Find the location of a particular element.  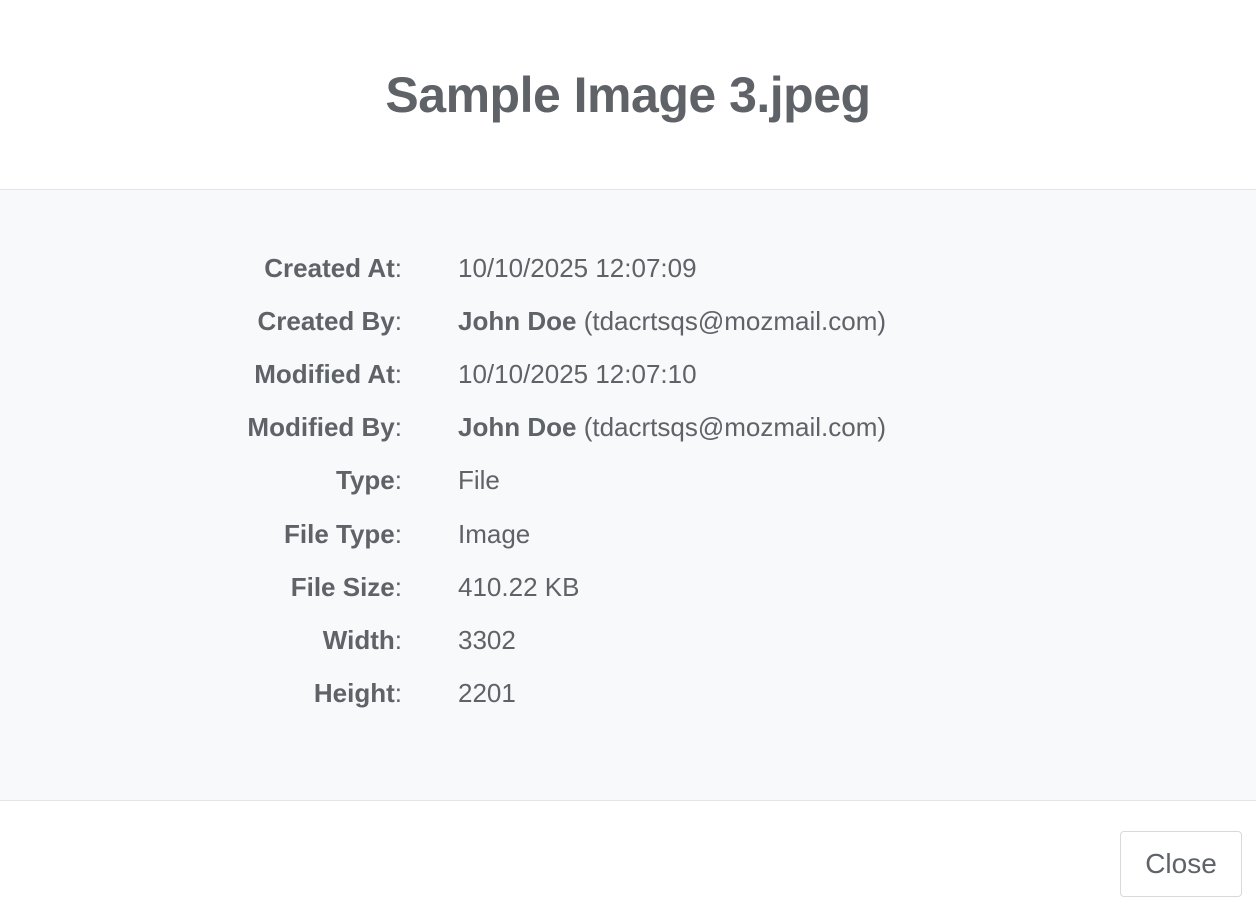

detail-row-type: Type: File is located at coordinates (628, 480).